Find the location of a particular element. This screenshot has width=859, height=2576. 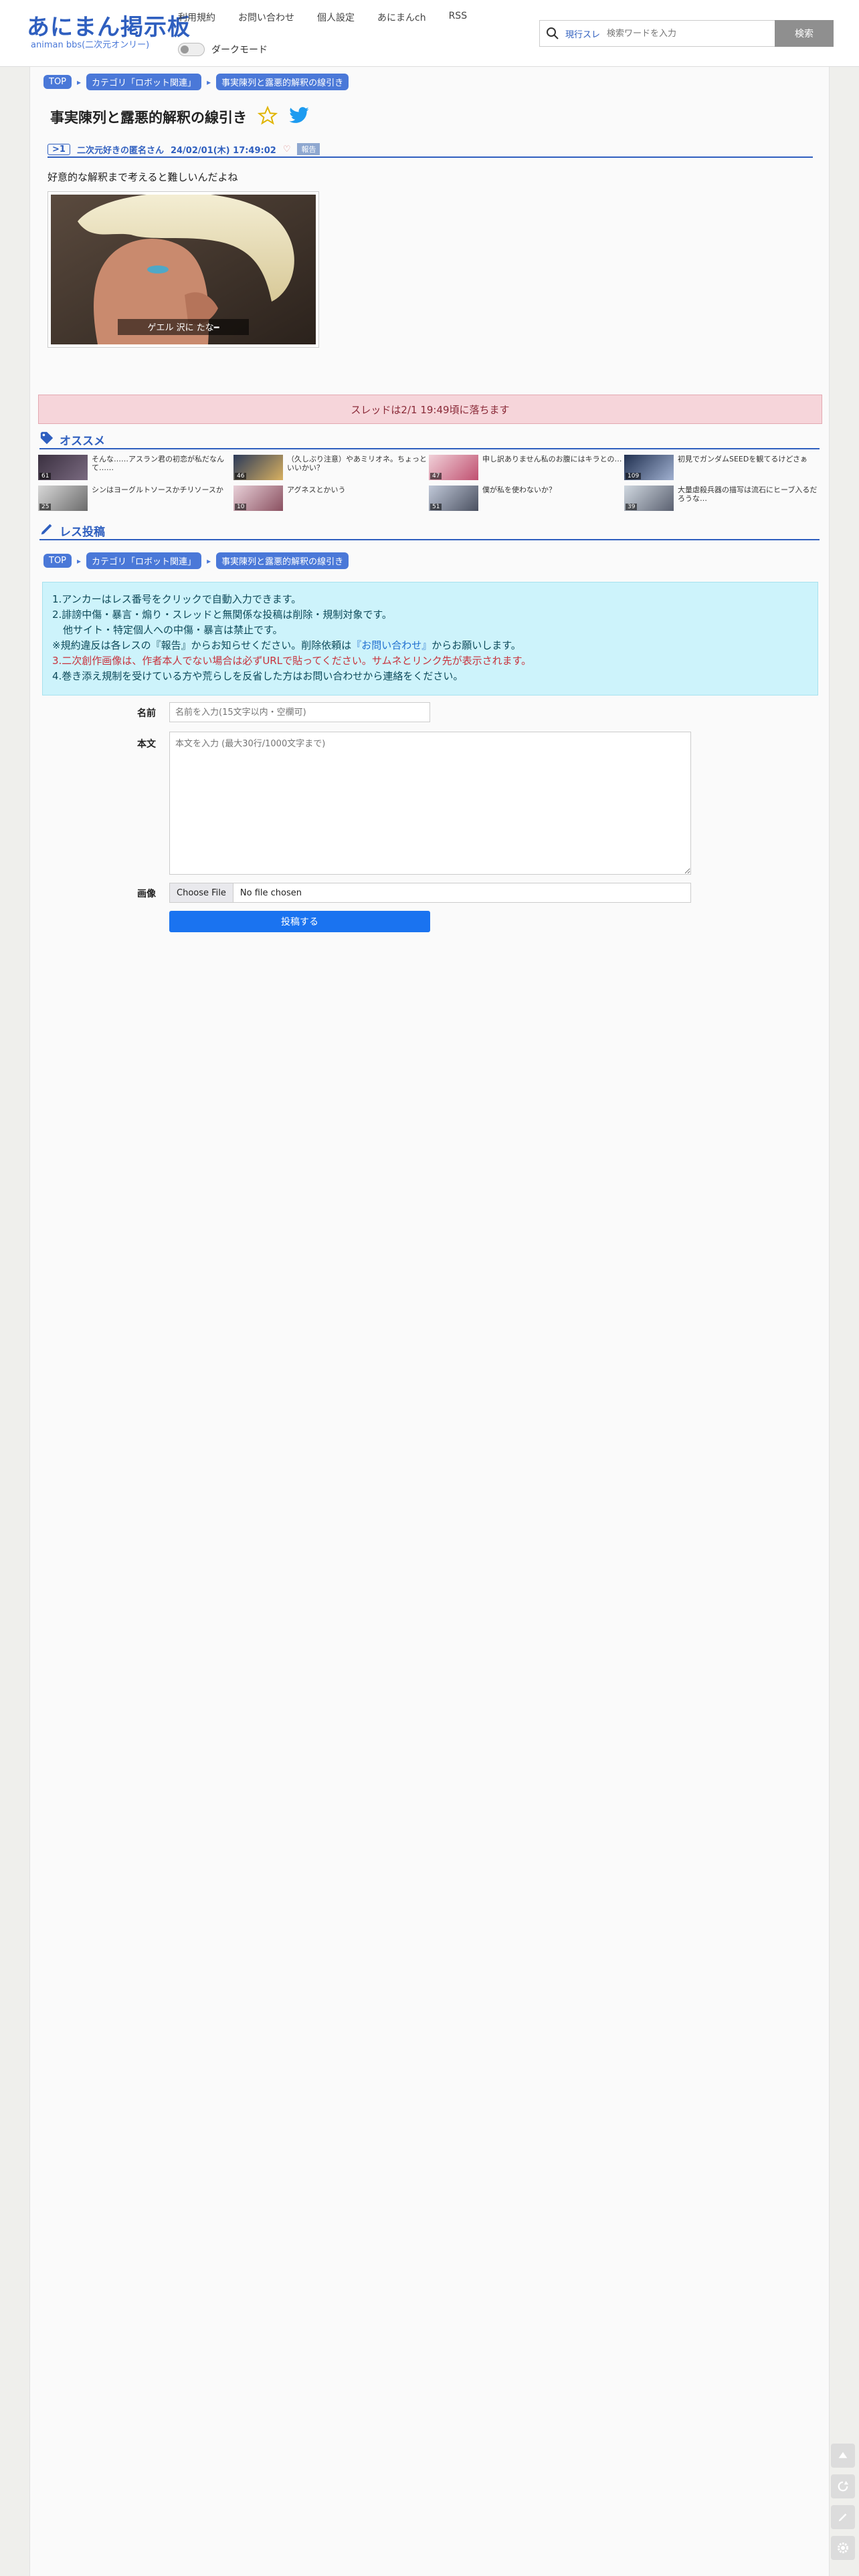

body-label: 本文 is located at coordinates (147, 745).